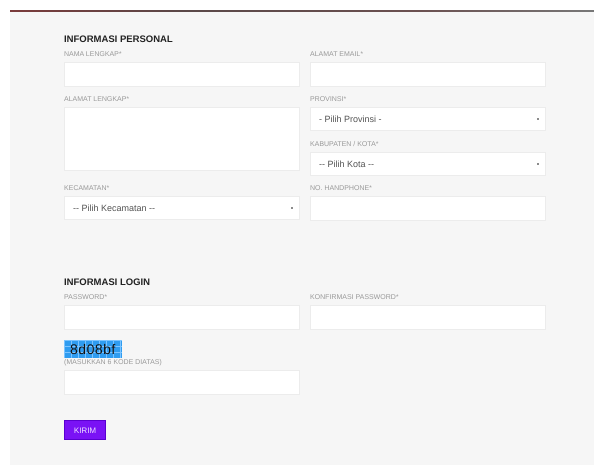 This screenshot has height=465, width=594. What do you see at coordinates (428, 119) in the screenshot?
I see `select-field: - Pilih Provinsi -` at bounding box center [428, 119].